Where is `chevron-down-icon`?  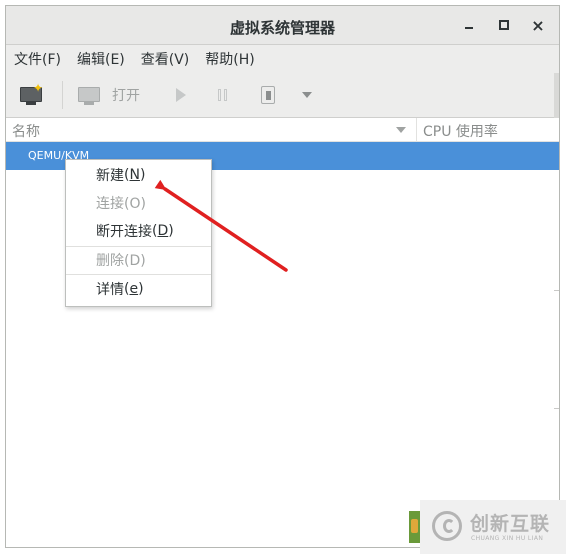
chevron-down-icon is located at coordinates (307, 95).